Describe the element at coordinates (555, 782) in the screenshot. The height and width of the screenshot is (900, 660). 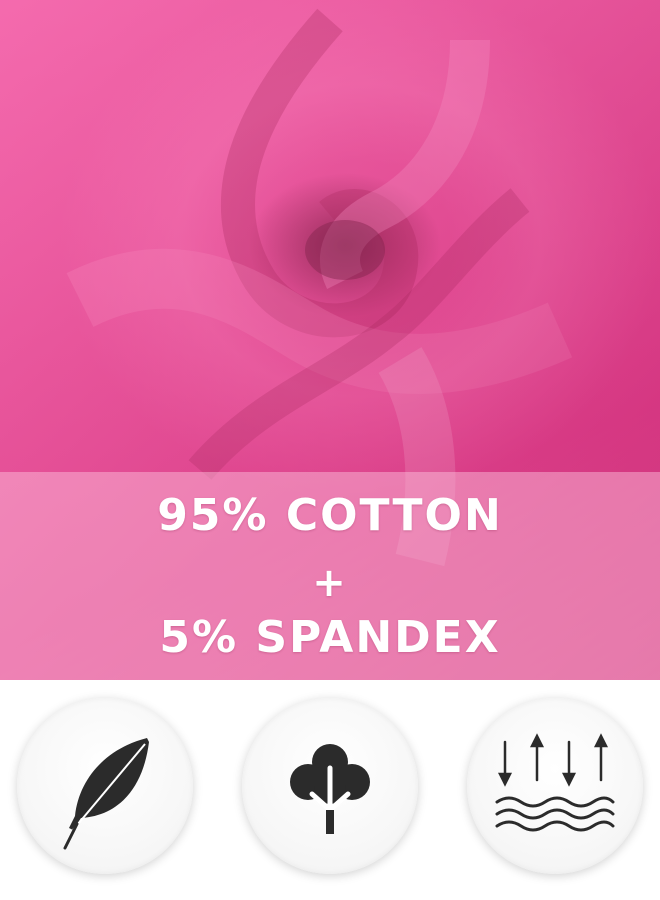
I see `breathable-arrows-waves-icon` at that location.